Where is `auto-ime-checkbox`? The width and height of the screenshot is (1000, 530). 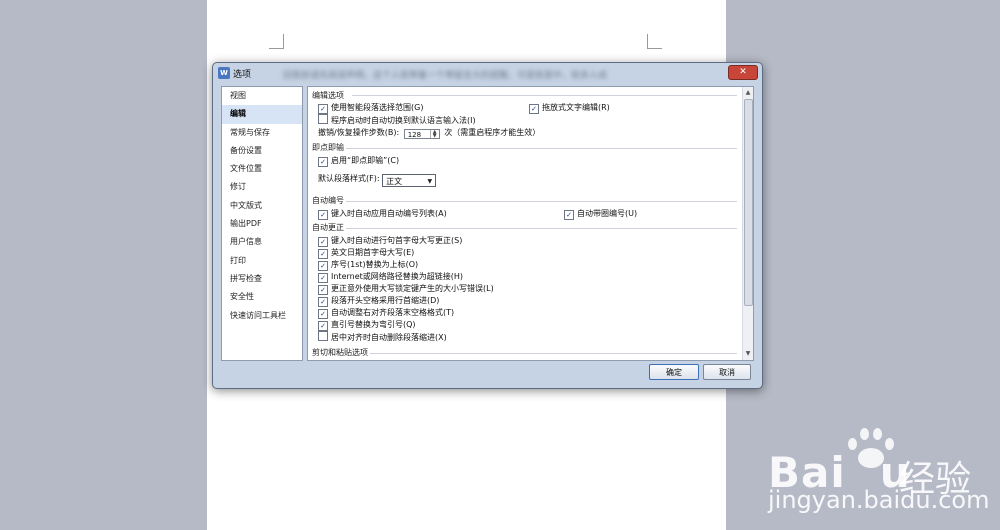 auto-ime-checkbox is located at coordinates (323, 119).